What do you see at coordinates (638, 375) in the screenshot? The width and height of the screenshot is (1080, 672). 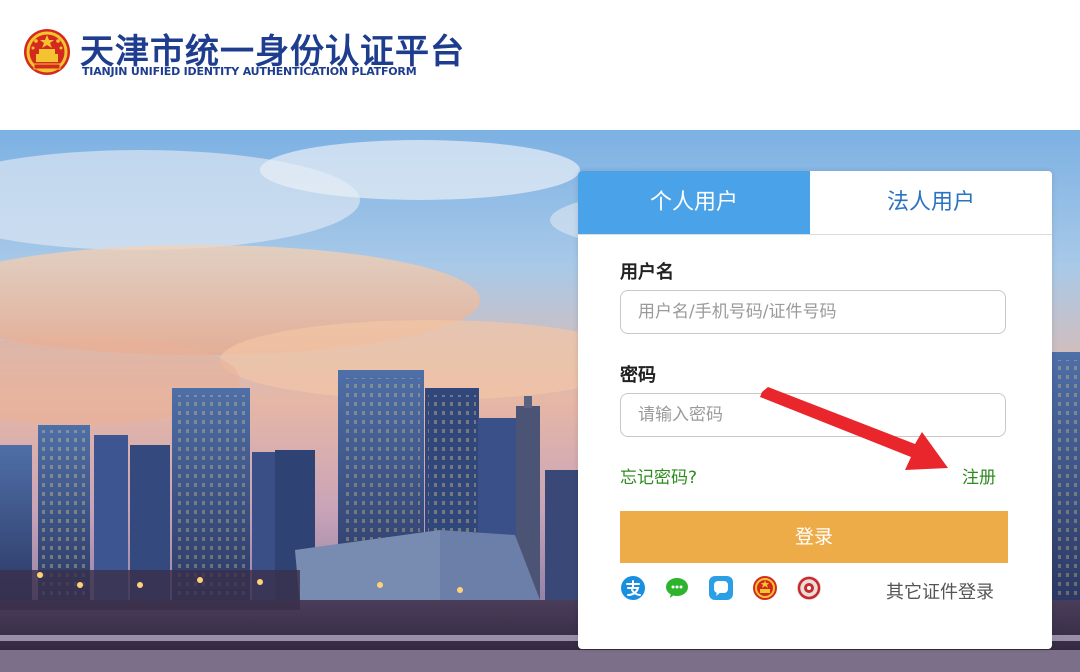 I see `password-label: 密码` at bounding box center [638, 375].